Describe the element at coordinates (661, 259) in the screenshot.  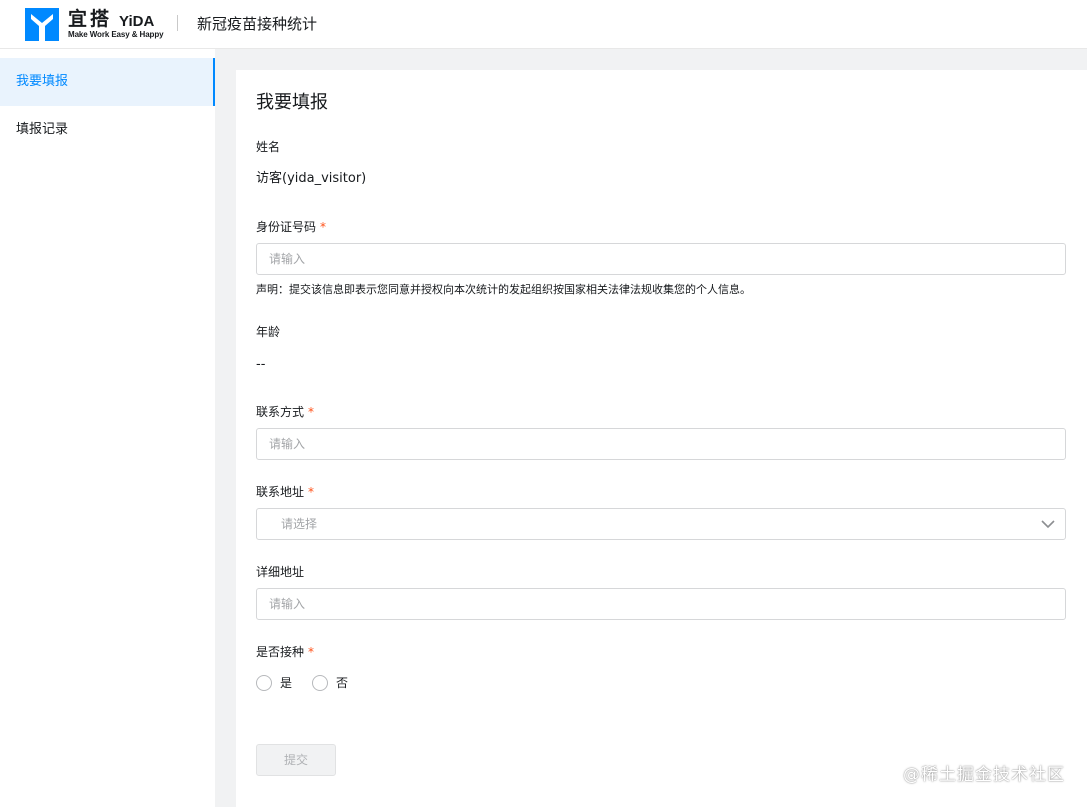
I see `id-number-input` at that location.